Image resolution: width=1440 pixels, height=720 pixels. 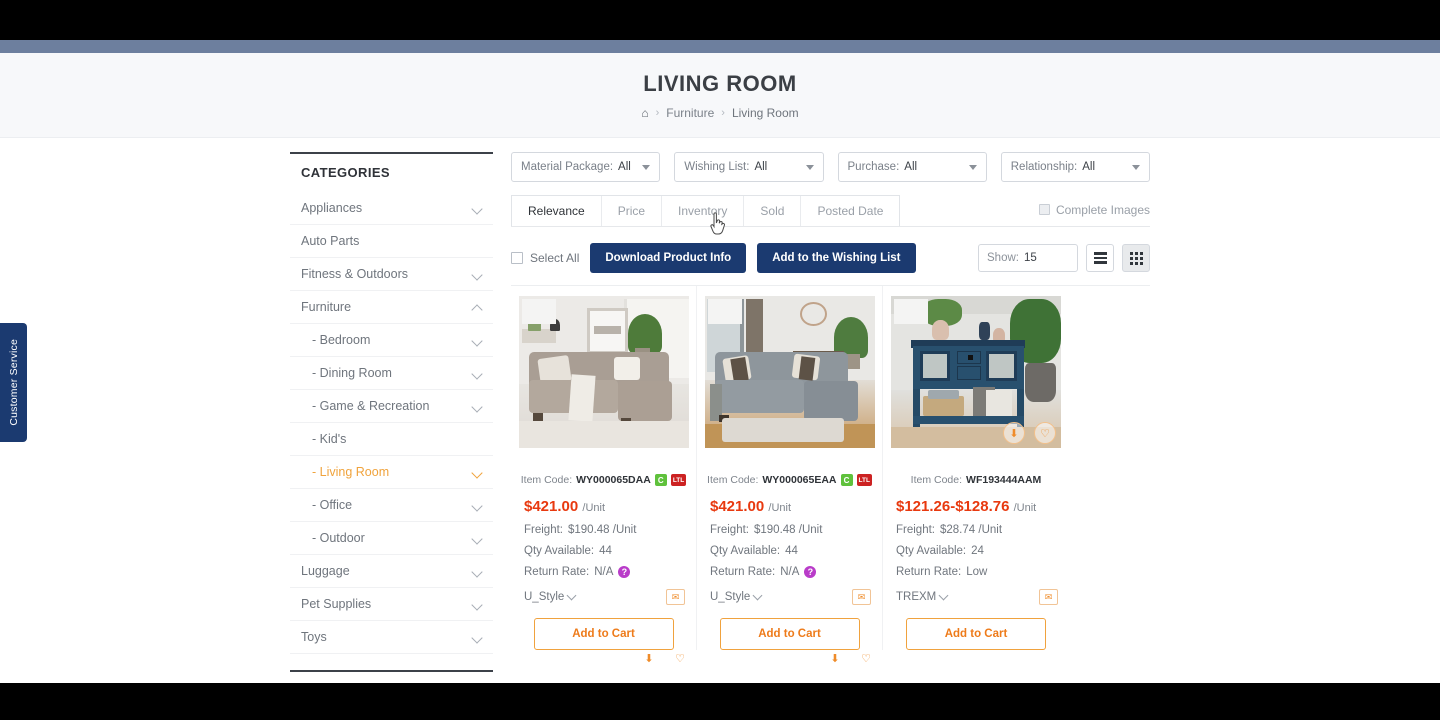 I want to click on sidebar-category-label: Fitness & Outdoors, so click(x=354, y=274).